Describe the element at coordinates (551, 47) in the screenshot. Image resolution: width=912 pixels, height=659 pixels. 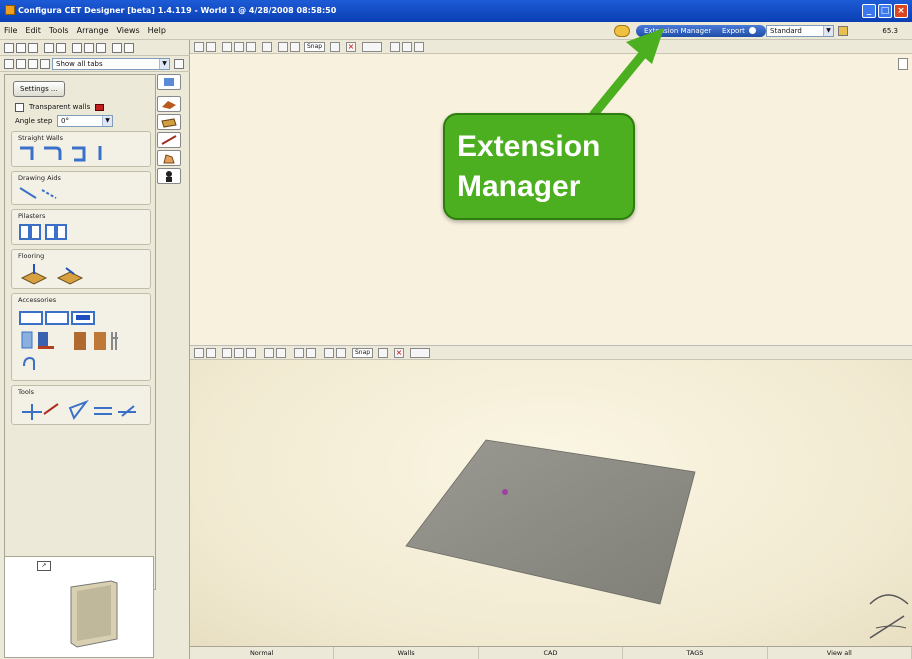
I see `plan-view-toolbar: Snap ×` at that location.